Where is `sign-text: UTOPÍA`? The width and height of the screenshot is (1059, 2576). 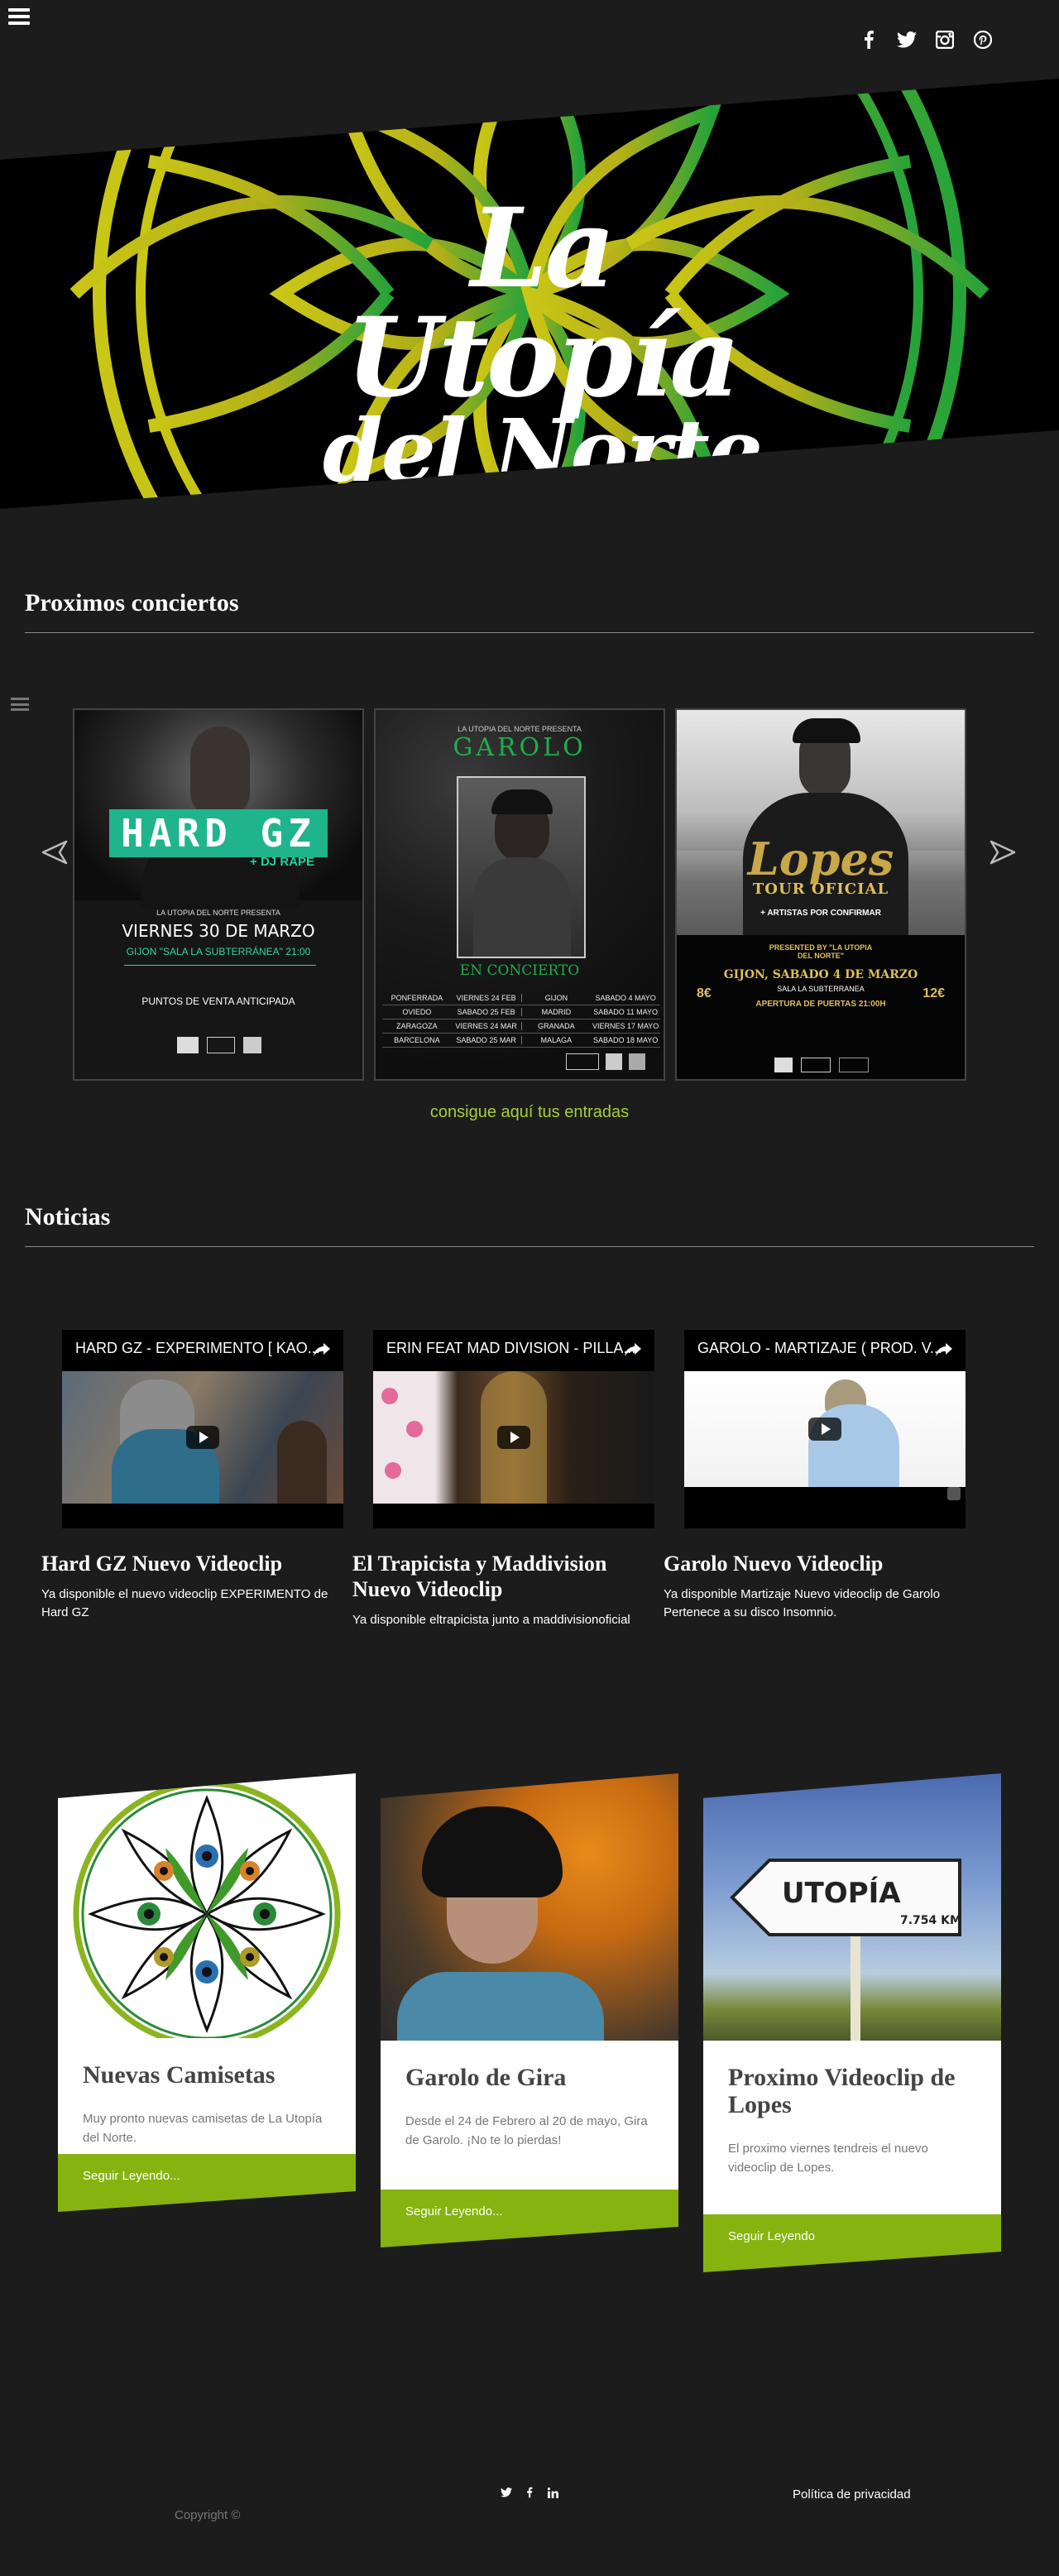 sign-text: UTOPÍA is located at coordinates (841, 1894).